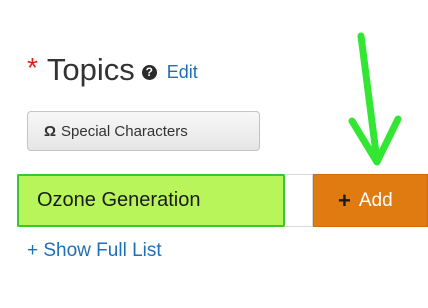 The height and width of the screenshot is (308, 428). I want to click on arrow-down-icon, so click(375, 99).